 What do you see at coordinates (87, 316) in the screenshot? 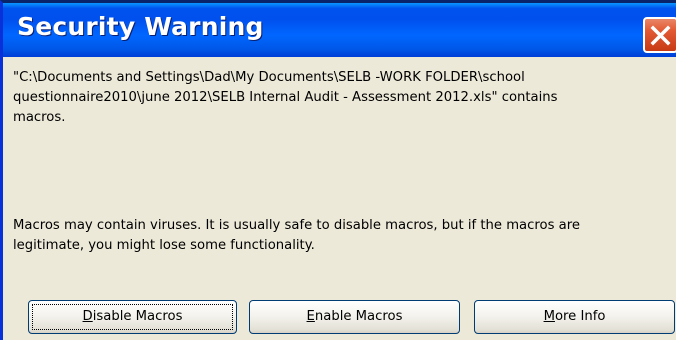
I see `disable-macros-mnemonic: D` at bounding box center [87, 316].